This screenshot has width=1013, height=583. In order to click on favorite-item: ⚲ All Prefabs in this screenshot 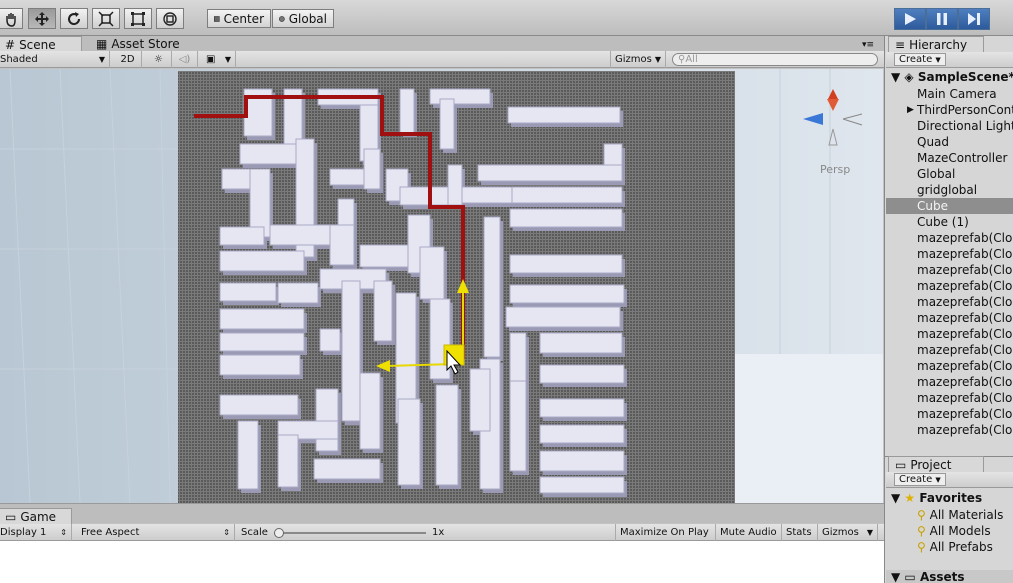, I will do `click(960, 547)`.